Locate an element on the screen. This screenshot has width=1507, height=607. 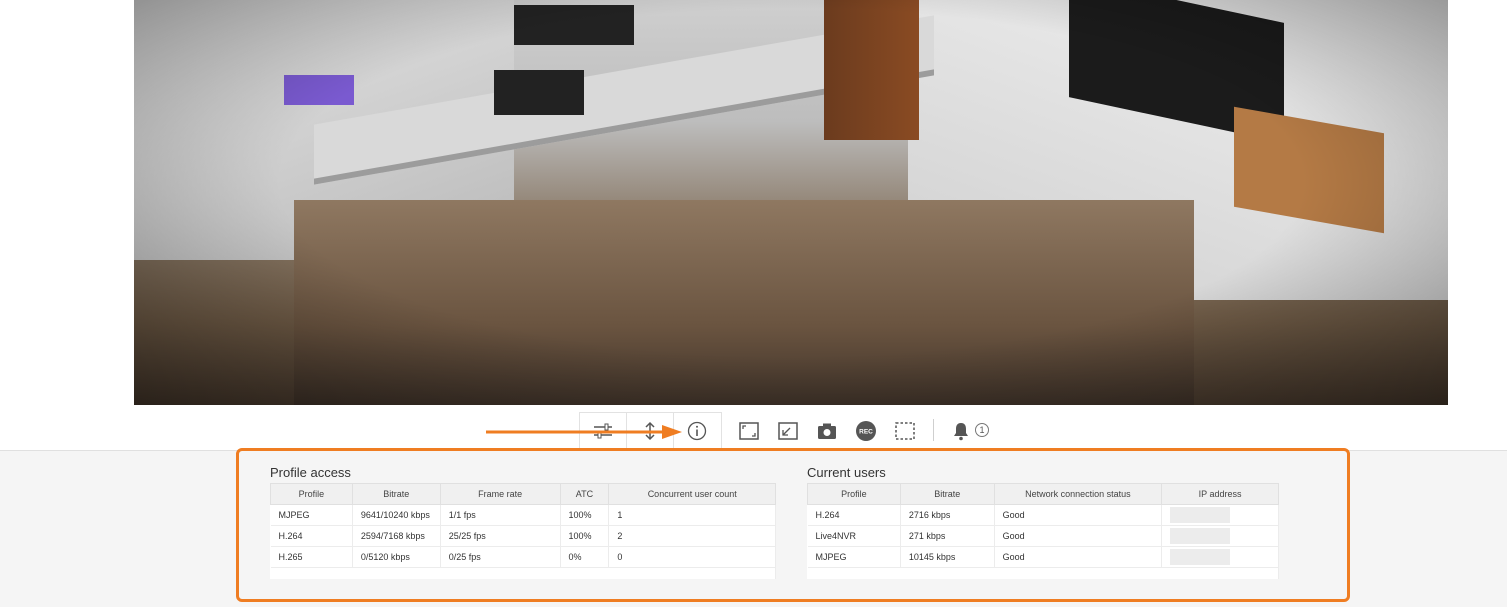
fullscreen-icon is located at coordinates (749, 431).